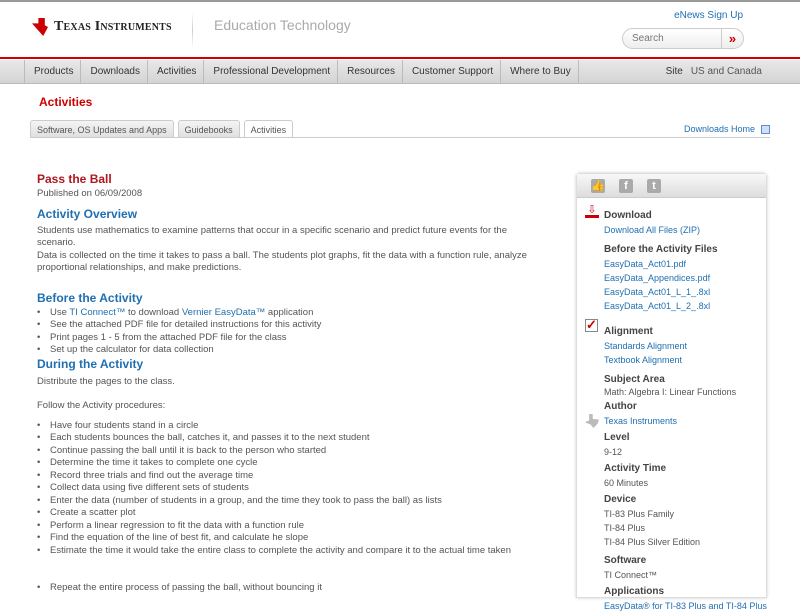  I want to click on follow-text: Follow the Activity procedures:, so click(101, 405).